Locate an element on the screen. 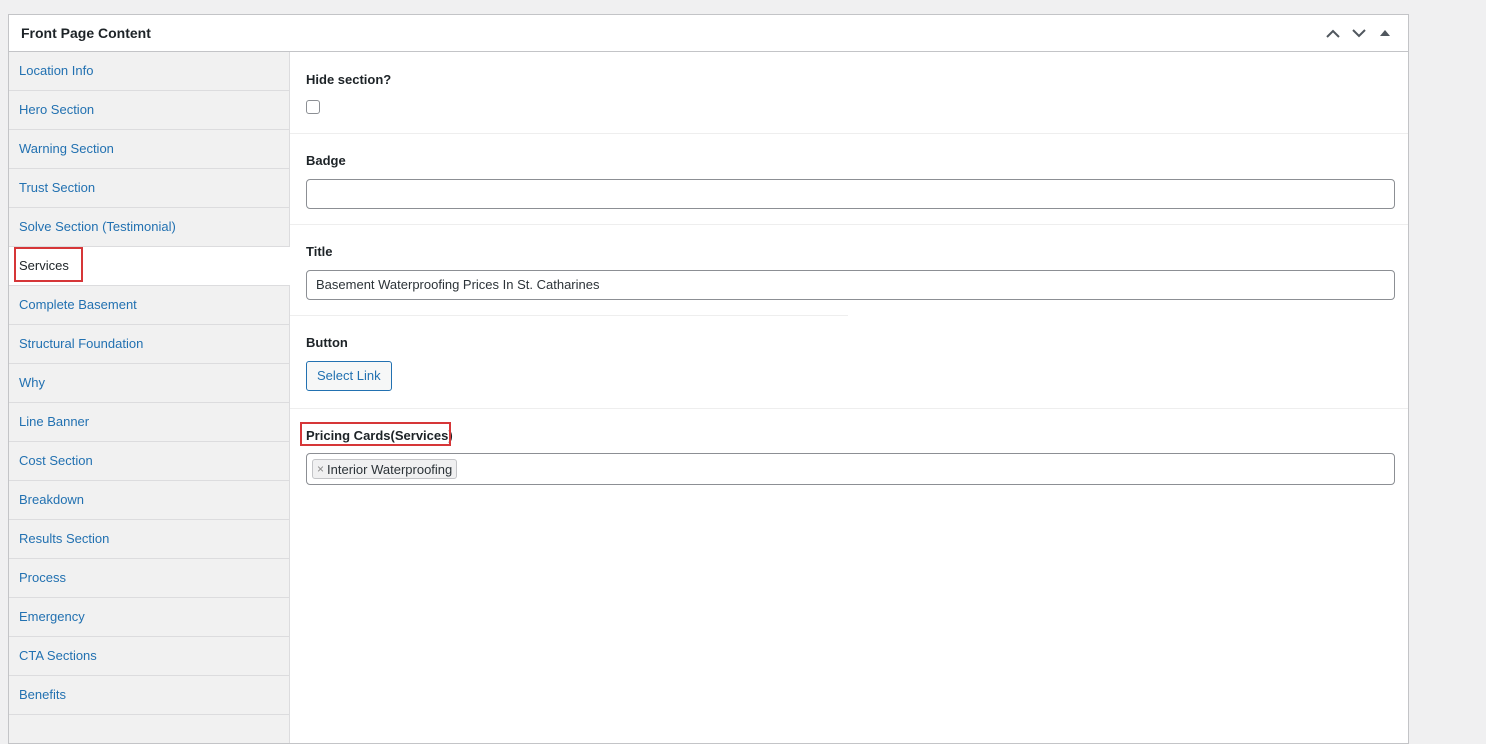 This screenshot has width=1486, height=744. button-label: Button is located at coordinates (327, 342).